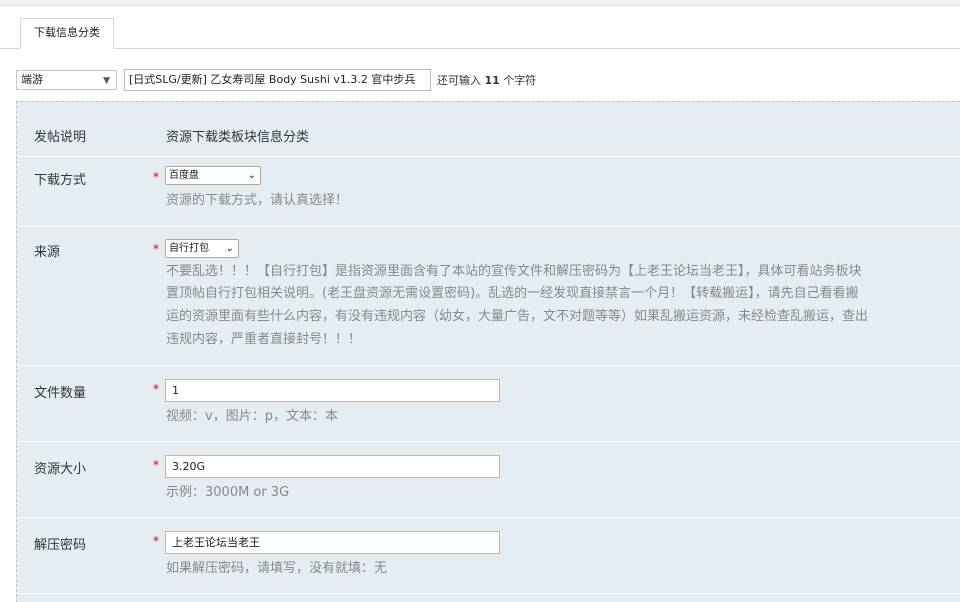  I want to click on char-count-suffix: 个字符, so click(520, 80).